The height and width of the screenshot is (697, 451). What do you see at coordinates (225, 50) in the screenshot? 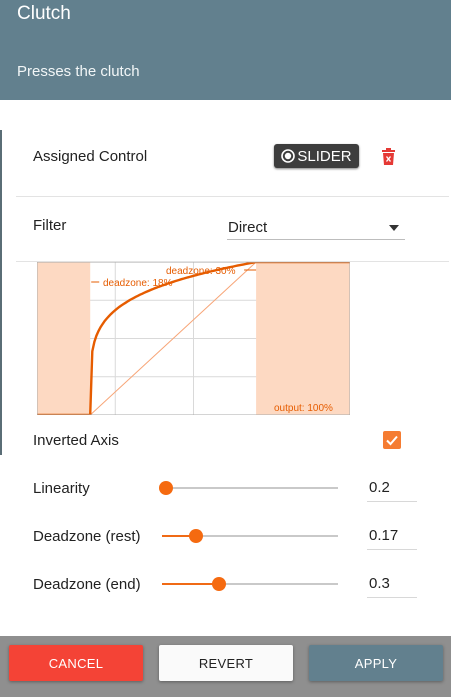
I see `dialog-header: Clutch Presses the clutch` at bounding box center [225, 50].